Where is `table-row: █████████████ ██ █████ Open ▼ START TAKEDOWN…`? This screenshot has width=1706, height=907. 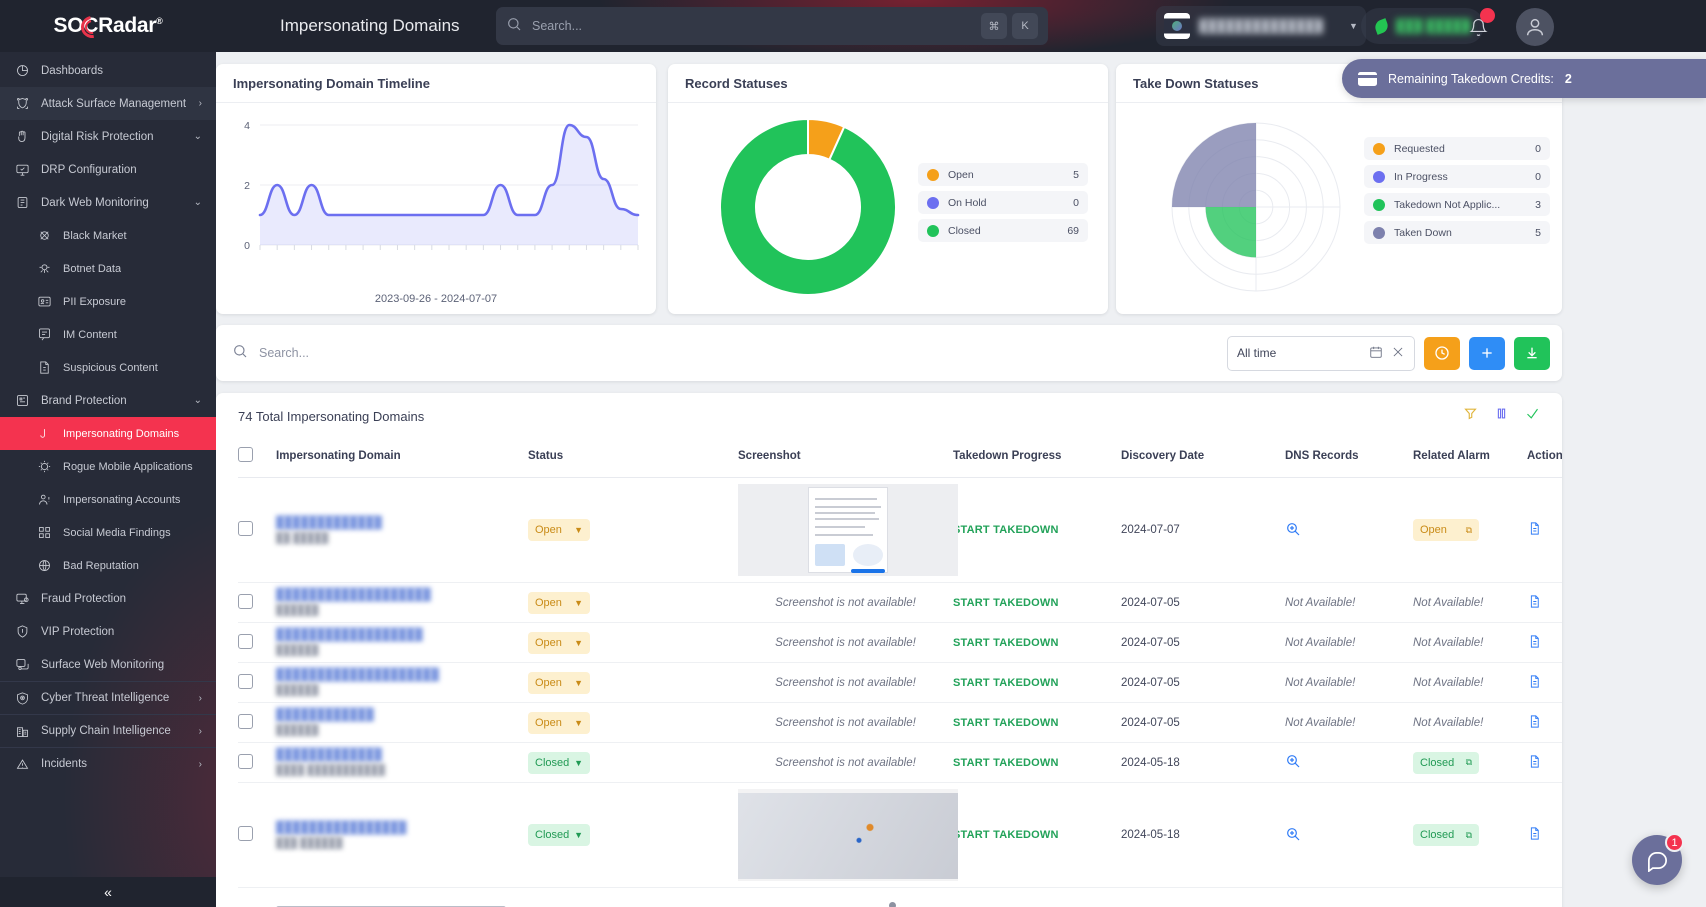 table-row: █████████████ ██ █████ Open ▼ START TAKEDOWN… is located at coordinates (900, 530).